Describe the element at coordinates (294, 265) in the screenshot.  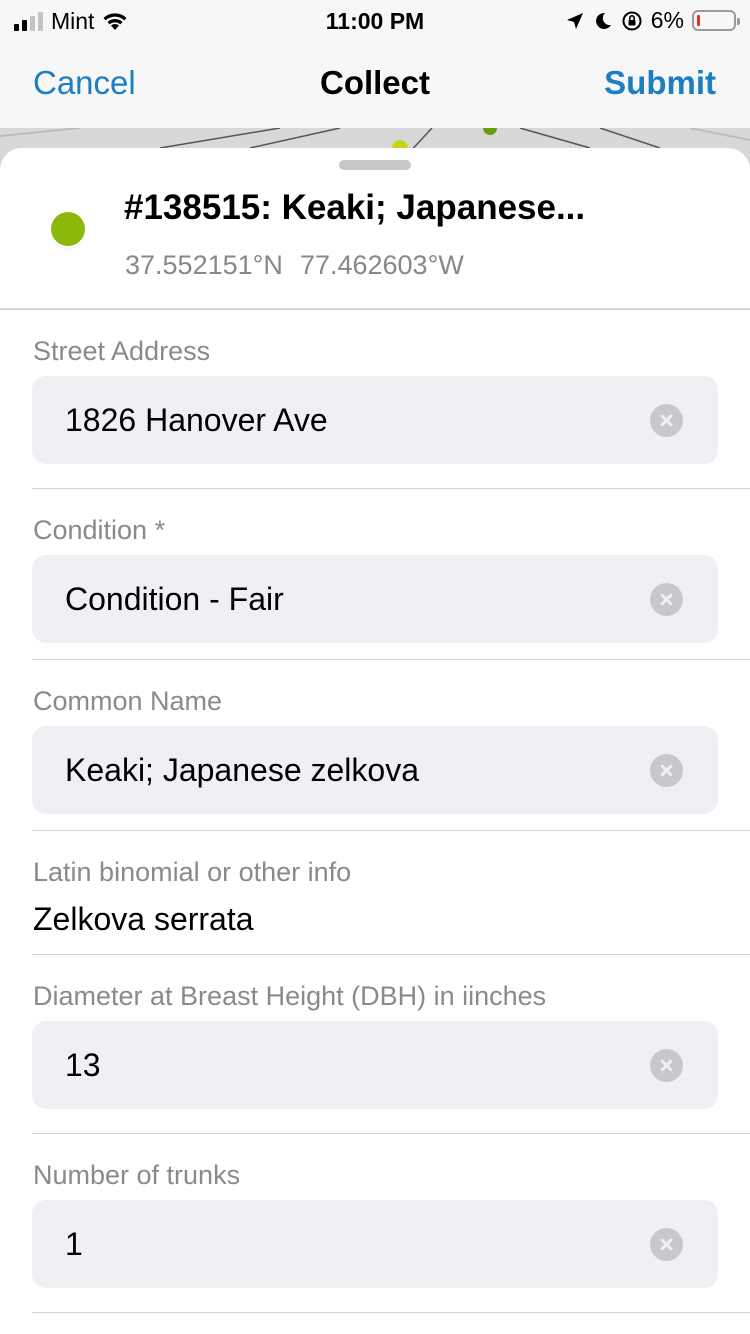
I see `feature-coordinates: 37.552151°N 77.462603°W` at that location.